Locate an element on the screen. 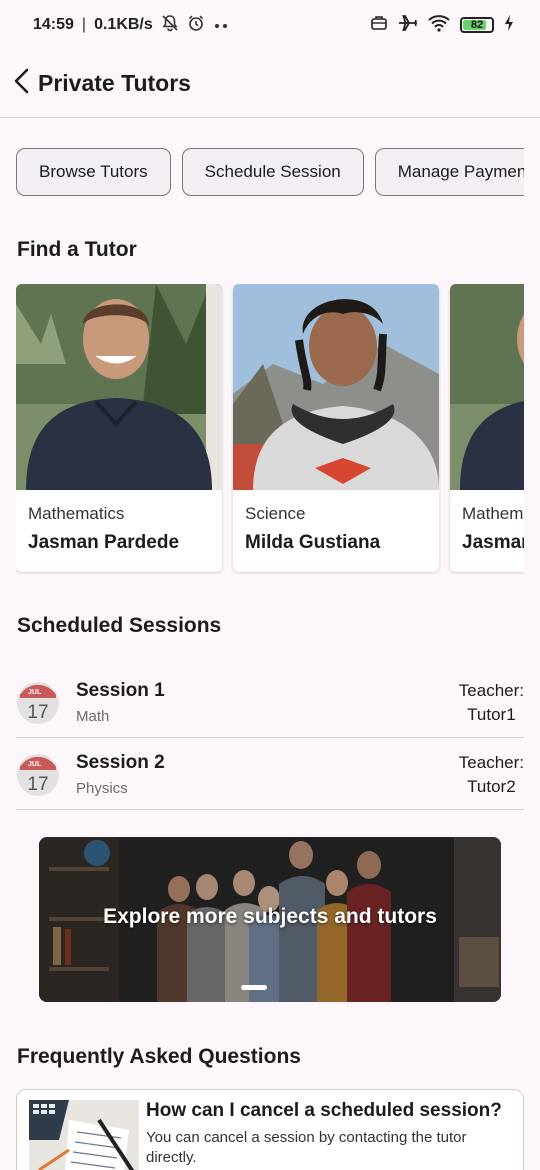 This screenshot has height=1170, width=540. session-teacher: Teacher: Tutor2 is located at coordinates (491, 775).